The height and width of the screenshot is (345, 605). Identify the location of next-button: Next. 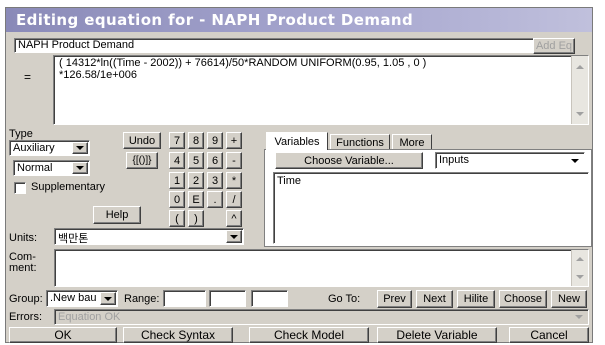
(434, 299).